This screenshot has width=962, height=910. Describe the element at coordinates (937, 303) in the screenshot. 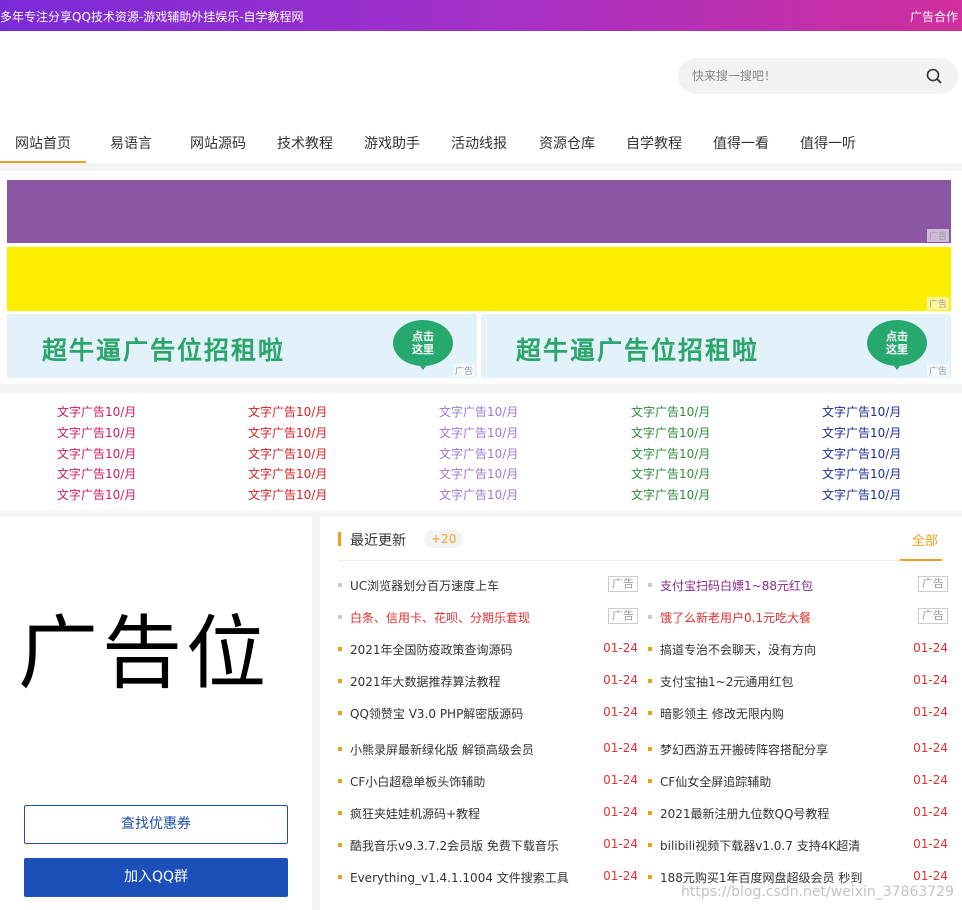

I see `ad-tag: 广告` at that location.